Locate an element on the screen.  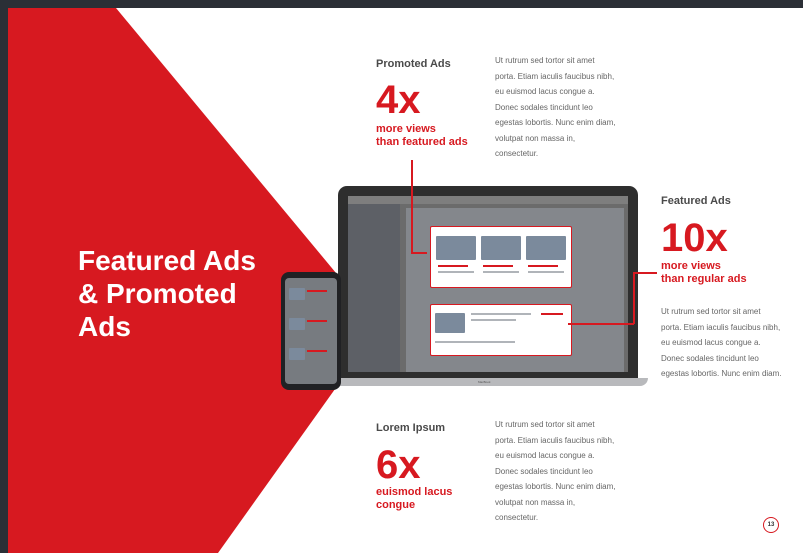
featured-ads-caption: more views than regular ads is located at coordinates (704, 272).